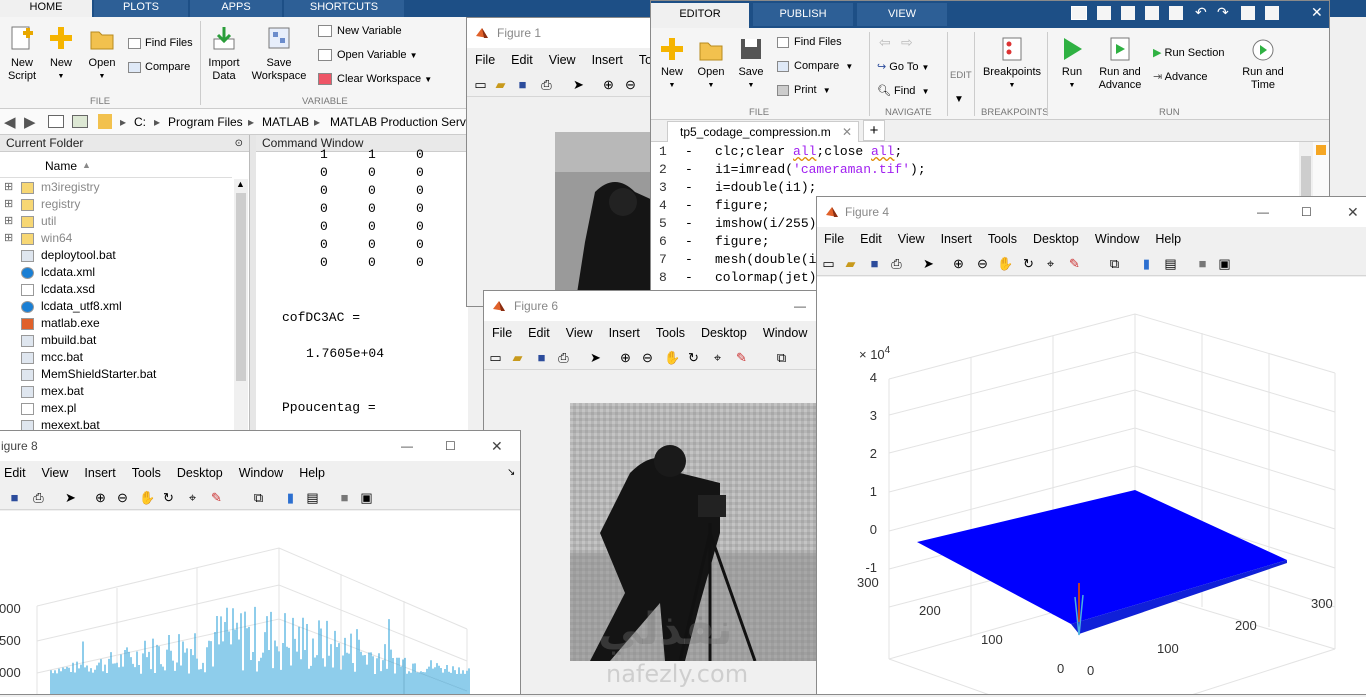  Describe the element at coordinates (1120, 64) in the screenshot. I see `run-and-advance-button: Run and Advance` at that location.